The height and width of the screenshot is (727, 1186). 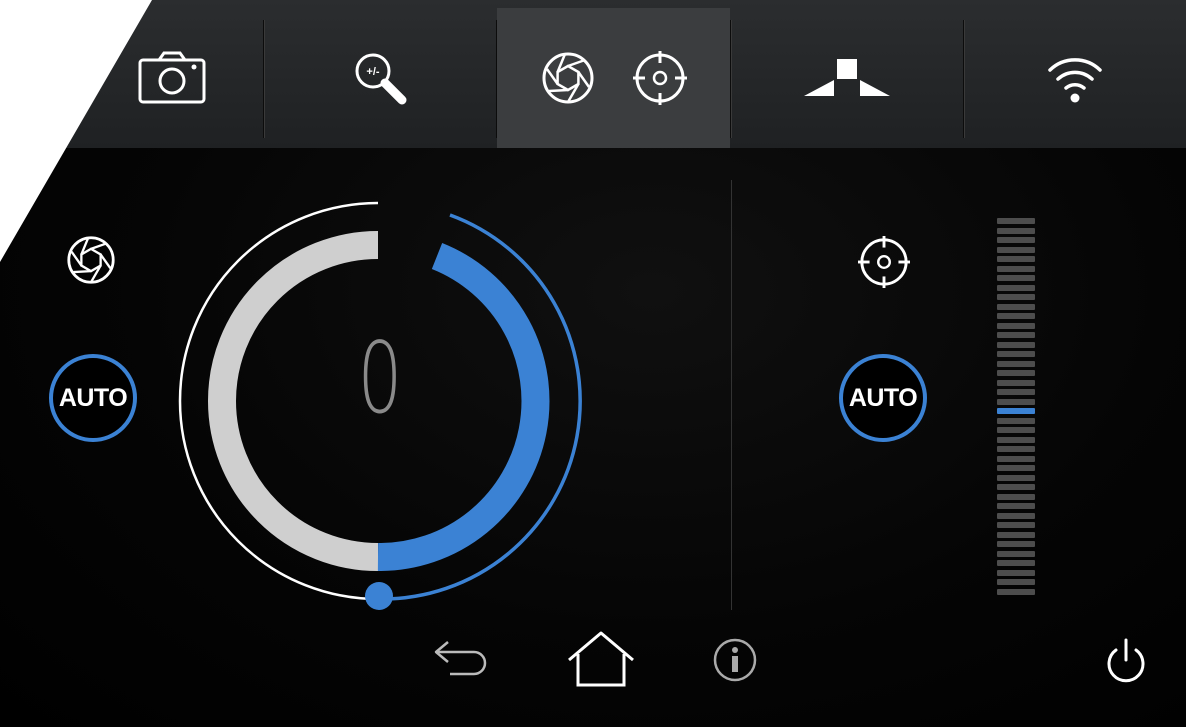 I want to click on tab-wifi, so click(x=1075, y=78).